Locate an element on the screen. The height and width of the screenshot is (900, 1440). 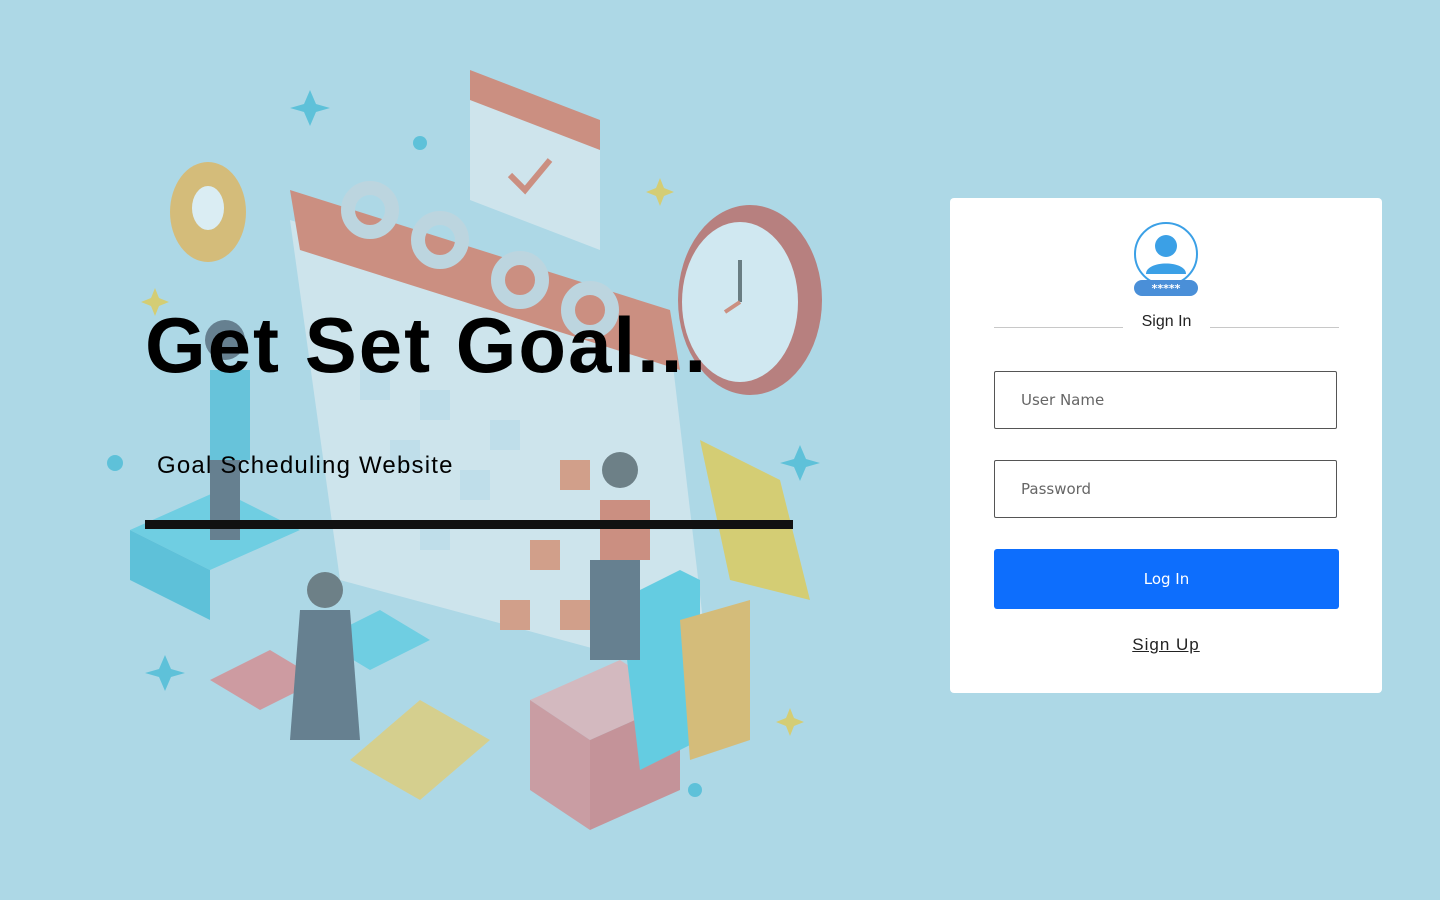
hero-divider is located at coordinates (469, 524).